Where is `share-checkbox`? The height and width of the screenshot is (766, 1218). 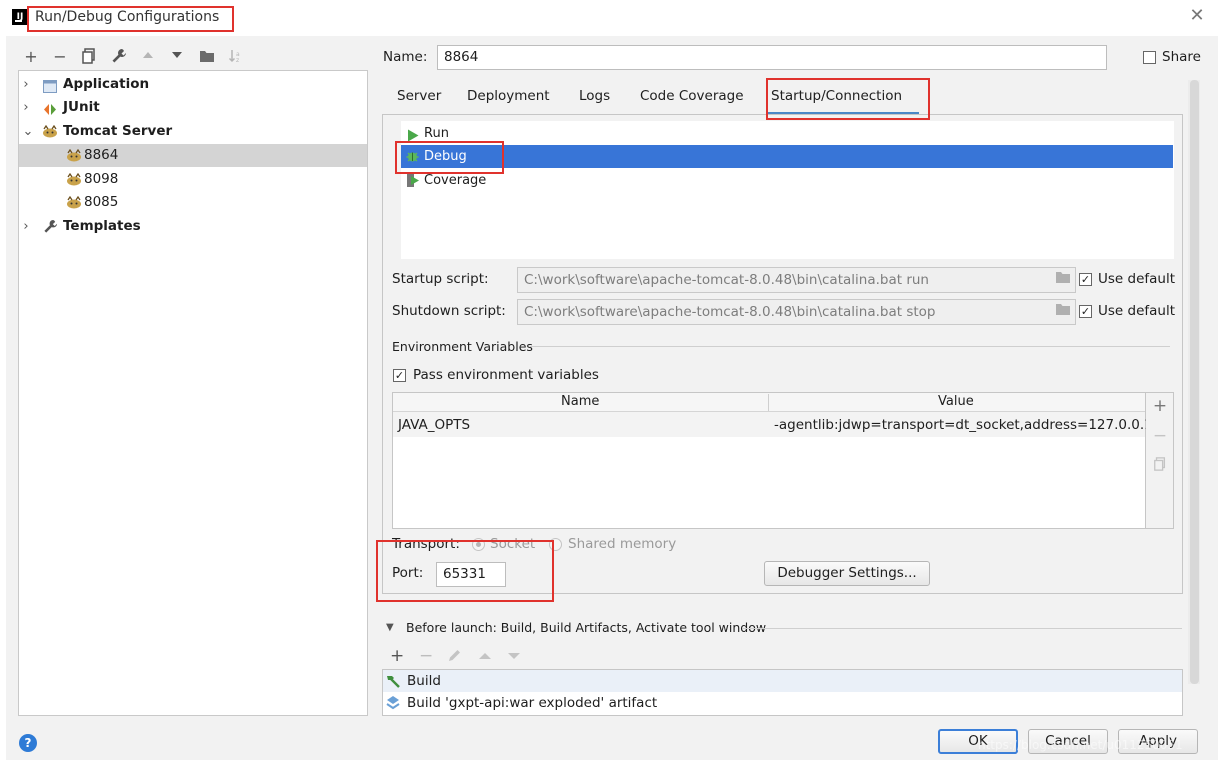
share-checkbox is located at coordinates (1149, 57).